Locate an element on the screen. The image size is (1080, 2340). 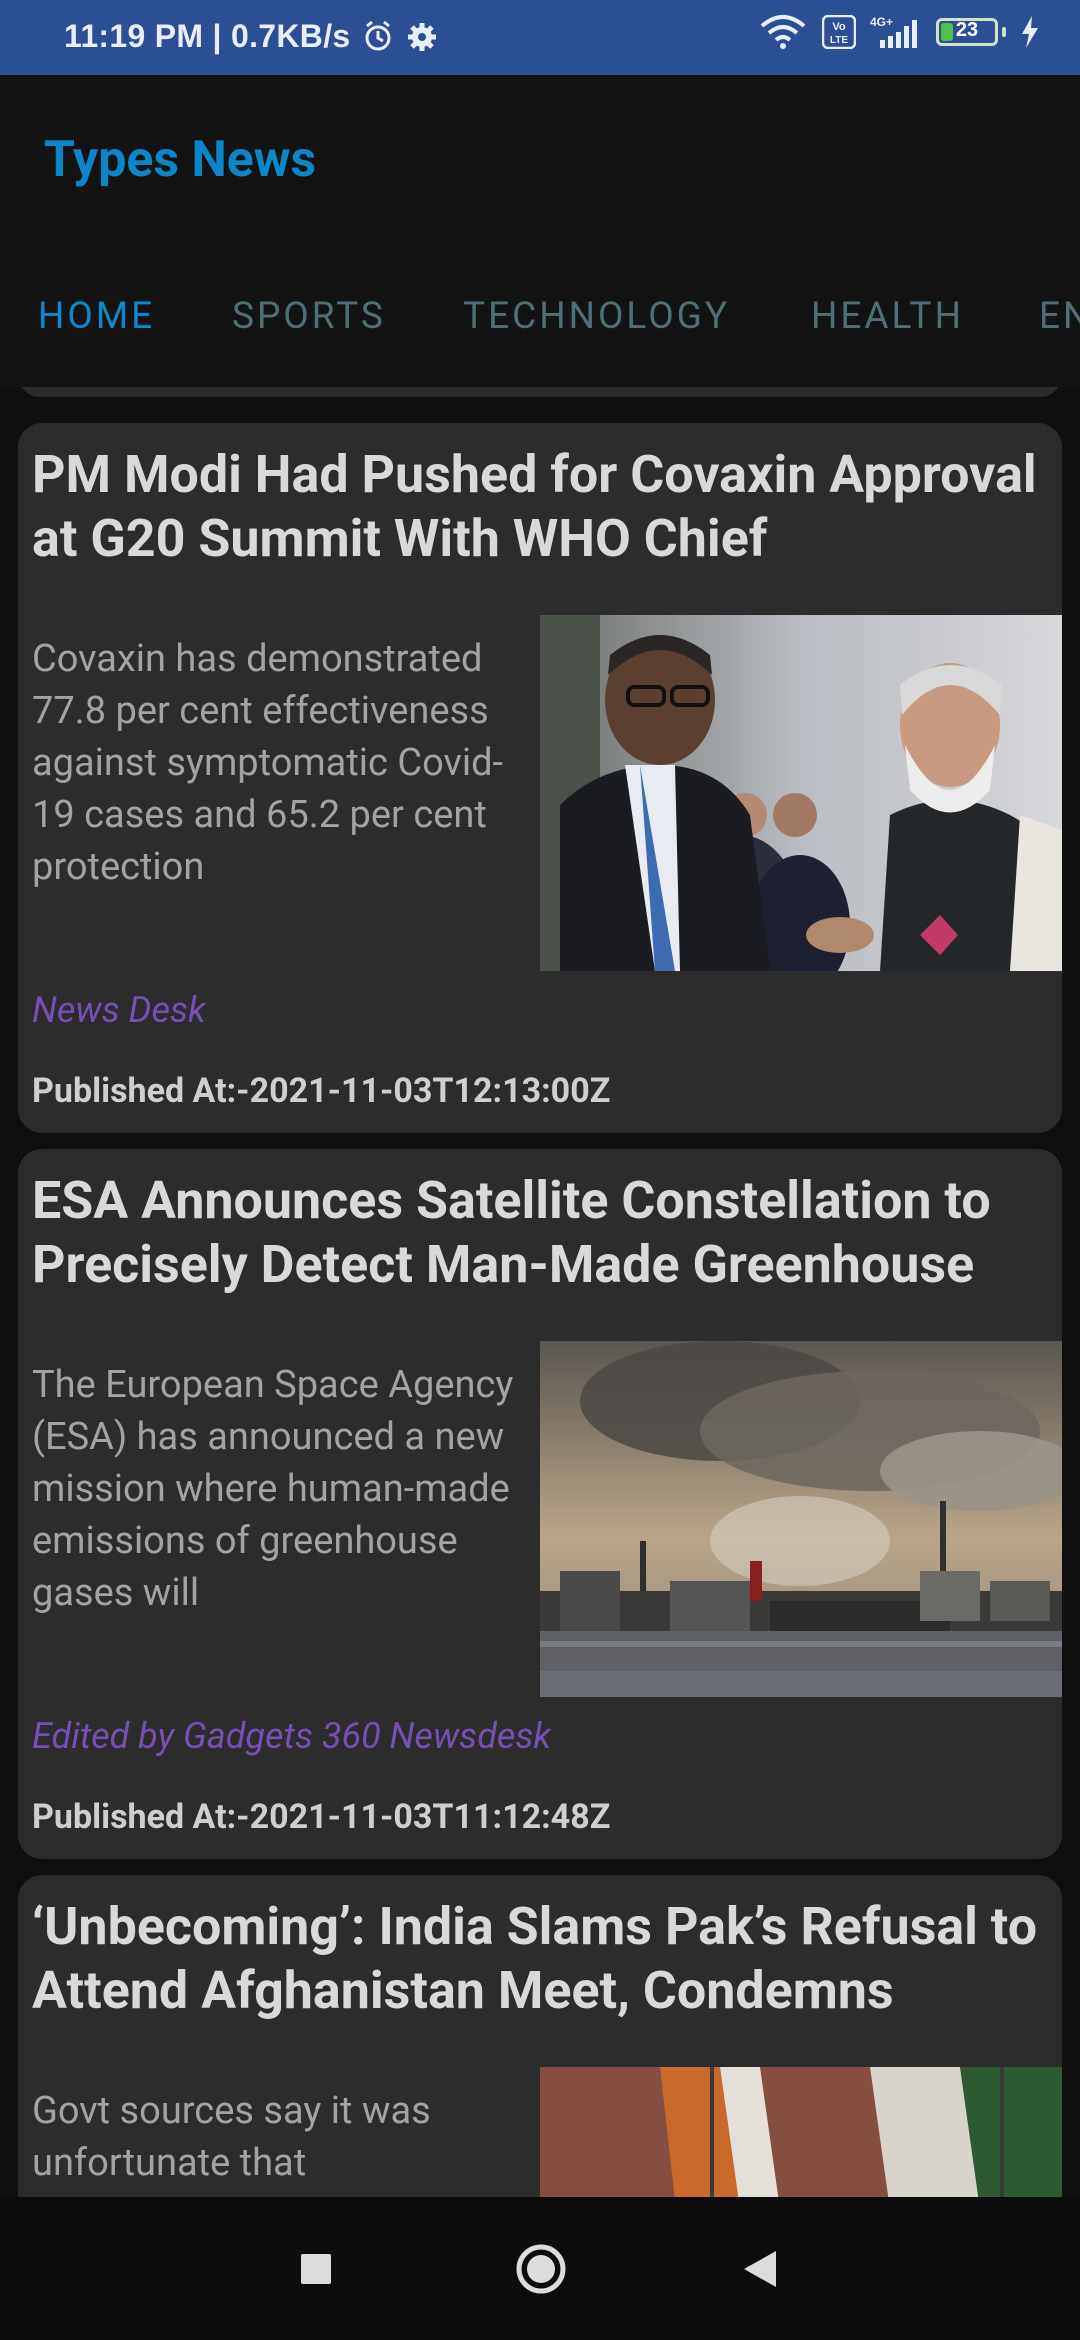
tab-technology: TECHNOLOGY is located at coordinates (596, 316).